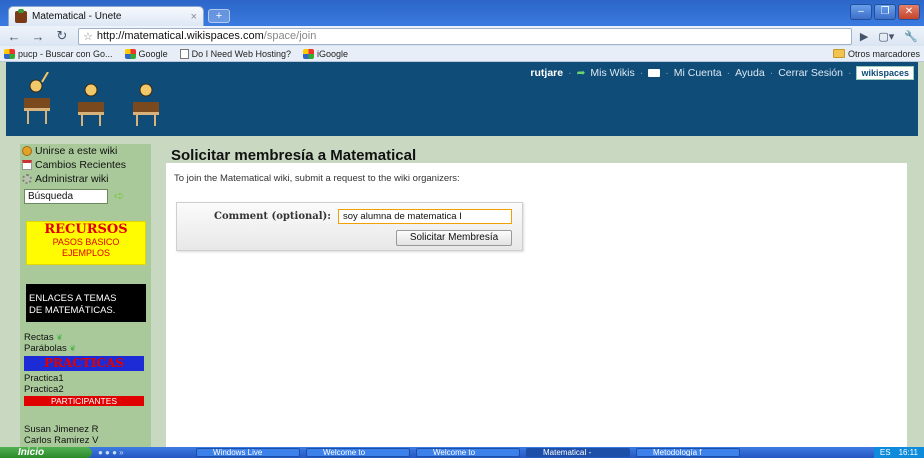 The width and height of the screenshot is (924, 458). I want to click on comment-label: Comment (optional):, so click(272, 216).